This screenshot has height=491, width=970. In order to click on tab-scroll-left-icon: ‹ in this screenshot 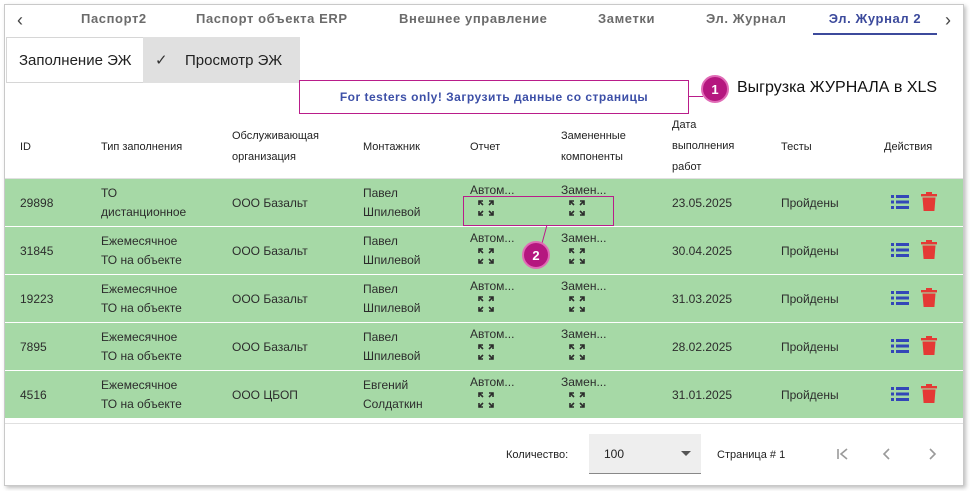, I will do `click(20, 20)`.